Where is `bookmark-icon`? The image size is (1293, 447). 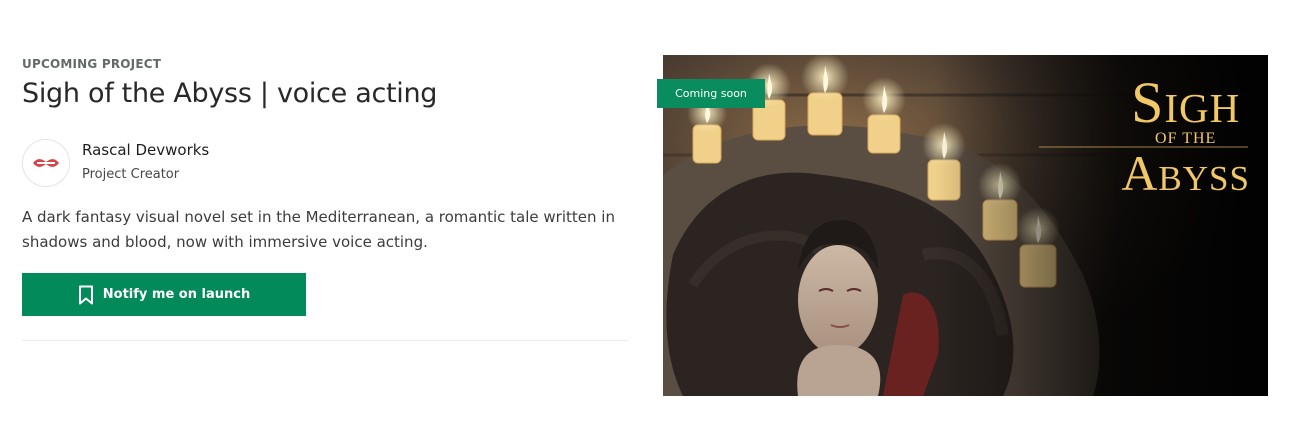
bookmark-icon is located at coordinates (85, 294).